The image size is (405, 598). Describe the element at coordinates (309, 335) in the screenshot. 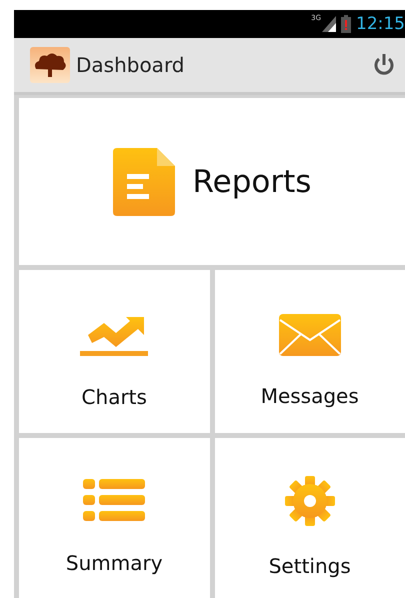

I see `envelope-icon` at that location.